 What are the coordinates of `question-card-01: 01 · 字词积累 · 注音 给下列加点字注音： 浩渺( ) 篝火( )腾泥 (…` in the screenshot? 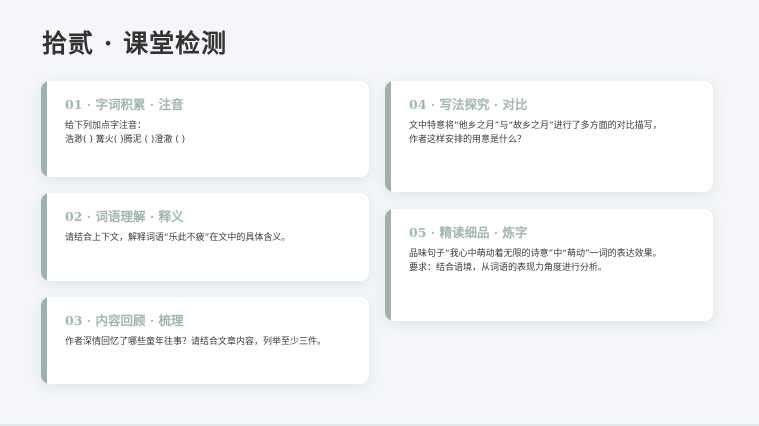 It's located at (205, 129).